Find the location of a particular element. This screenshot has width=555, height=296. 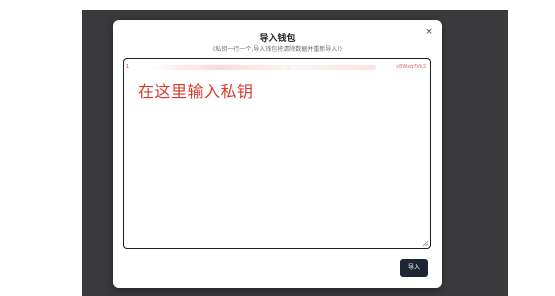

dialog-subtitle: (私钥一行一个,导入钱包将清除数据并重新导入!) is located at coordinates (277, 49).